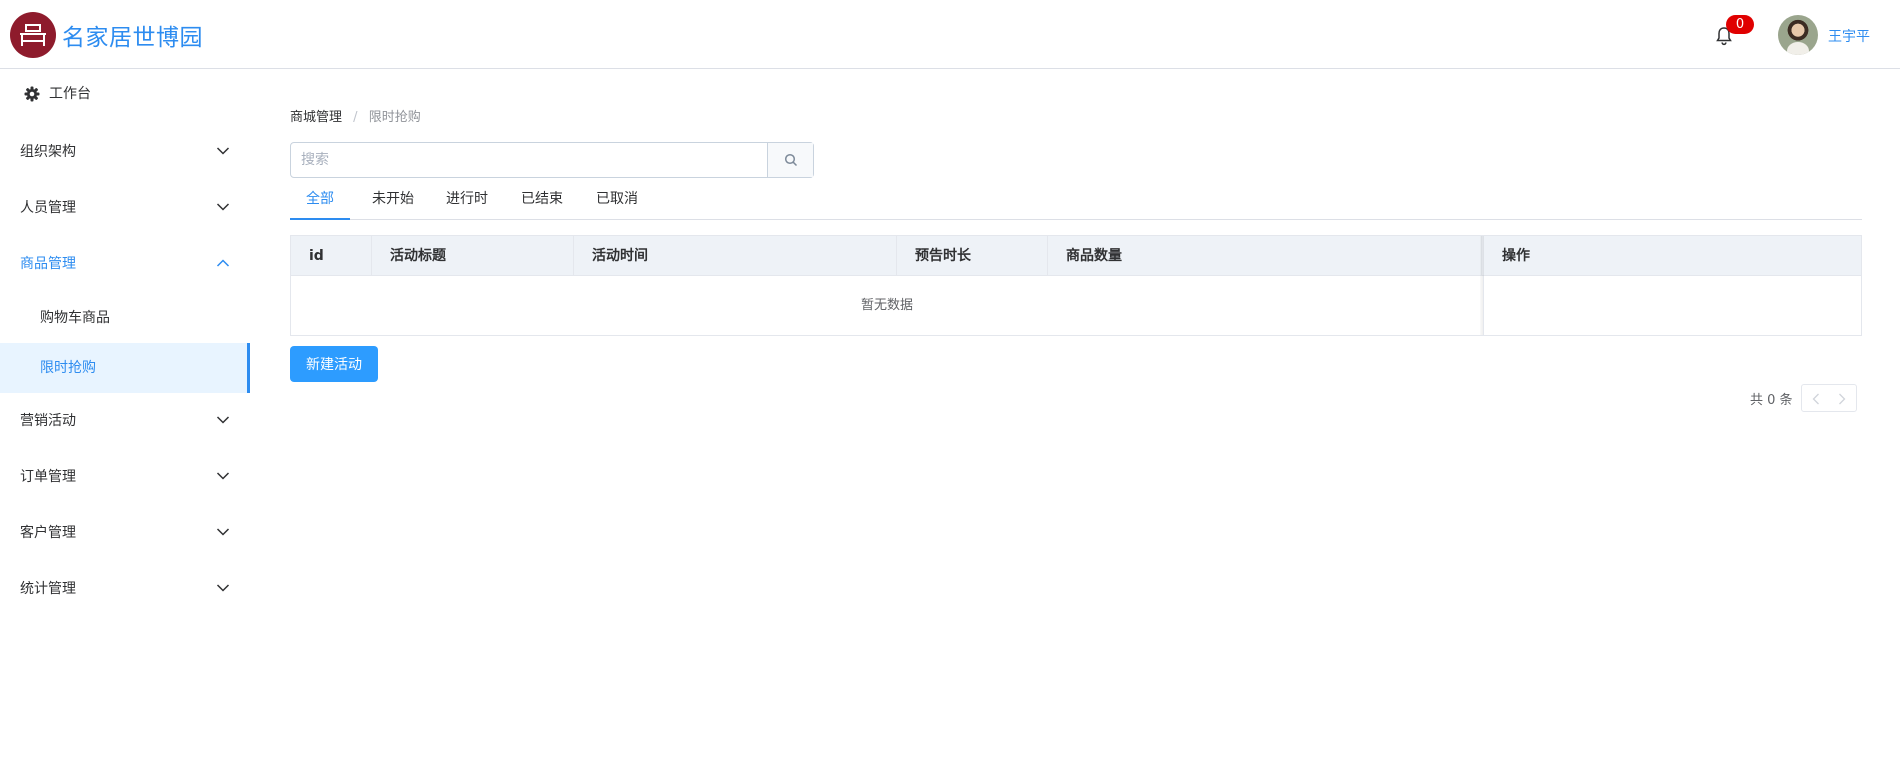  I want to click on sidebar-subitem-label: 限时抢购, so click(68, 368).